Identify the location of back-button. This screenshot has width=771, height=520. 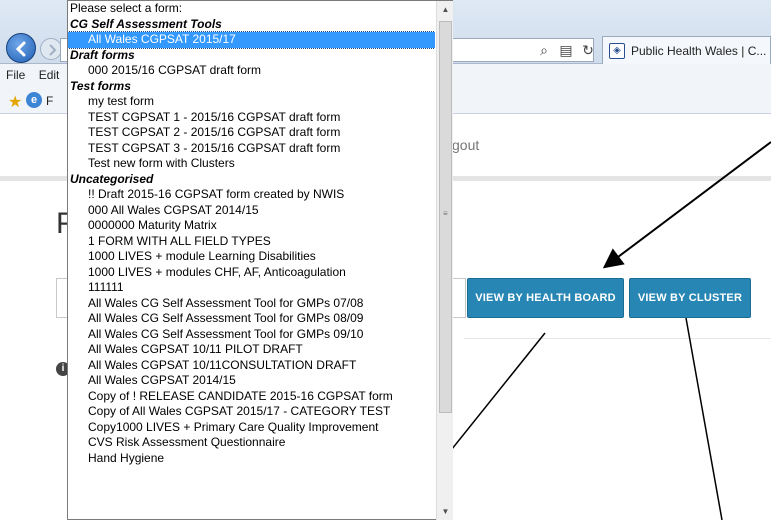
(21, 48).